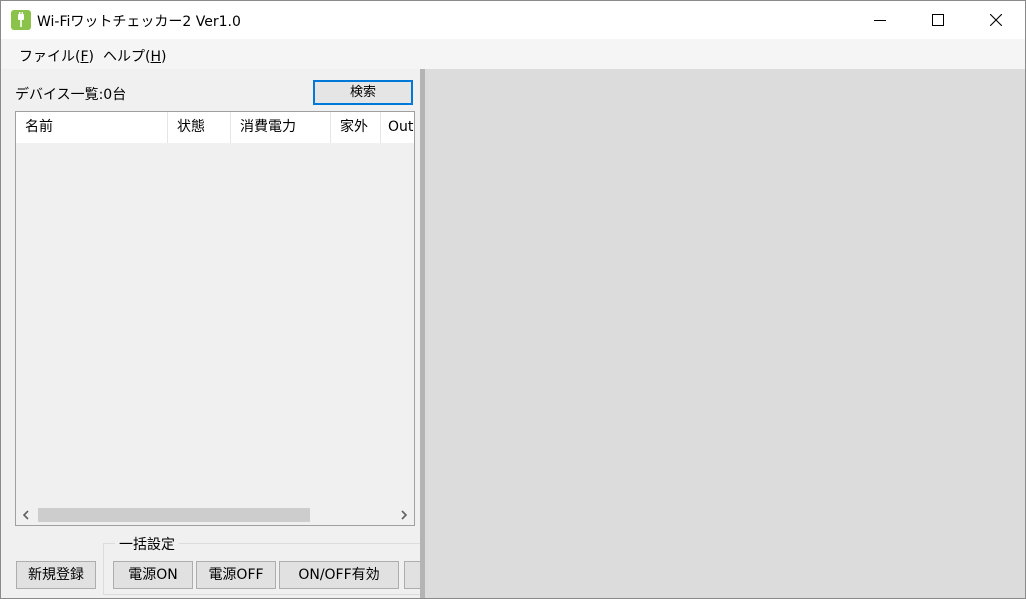 This screenshot has height=599, width=1026. I want to click on search-button: 検索, so click(363, 92).